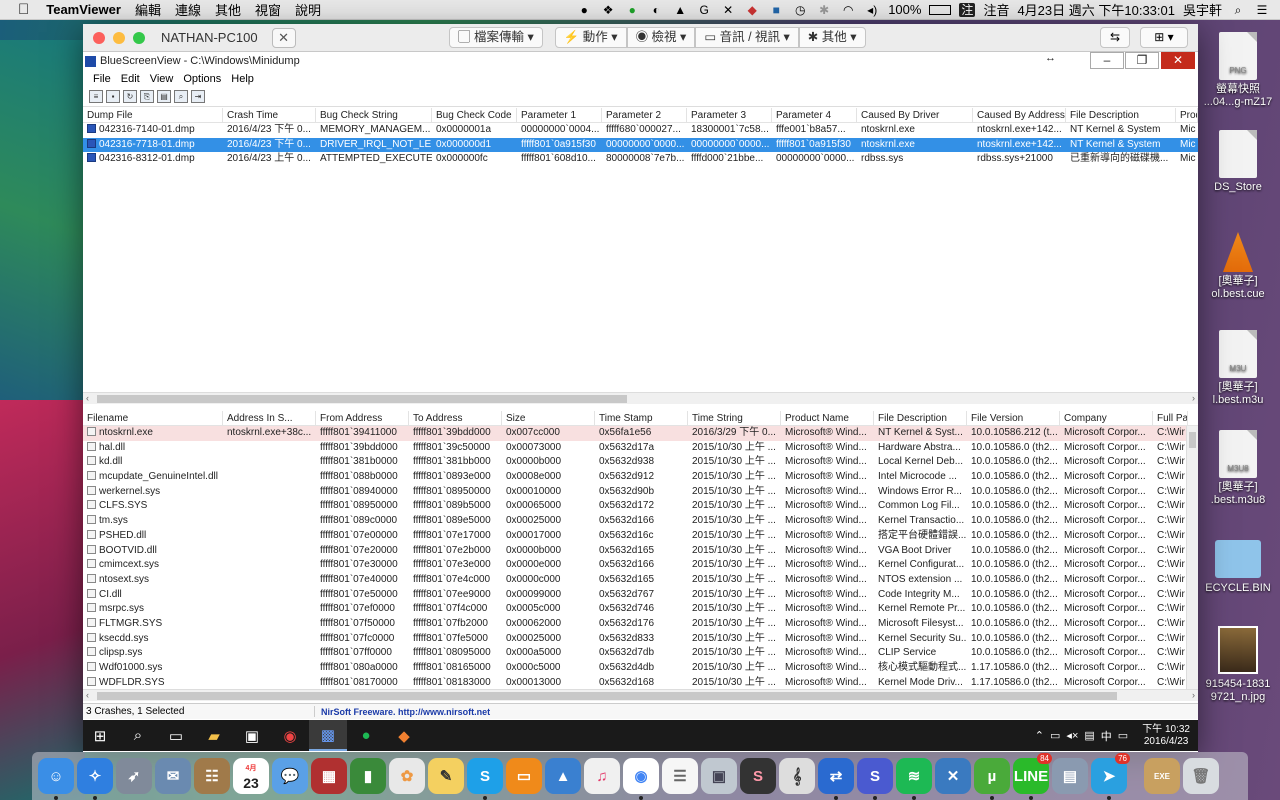 The width and height of the screenshot is (1280, 800). I want to click on numbers-icon: ▮, so click(368, 776).